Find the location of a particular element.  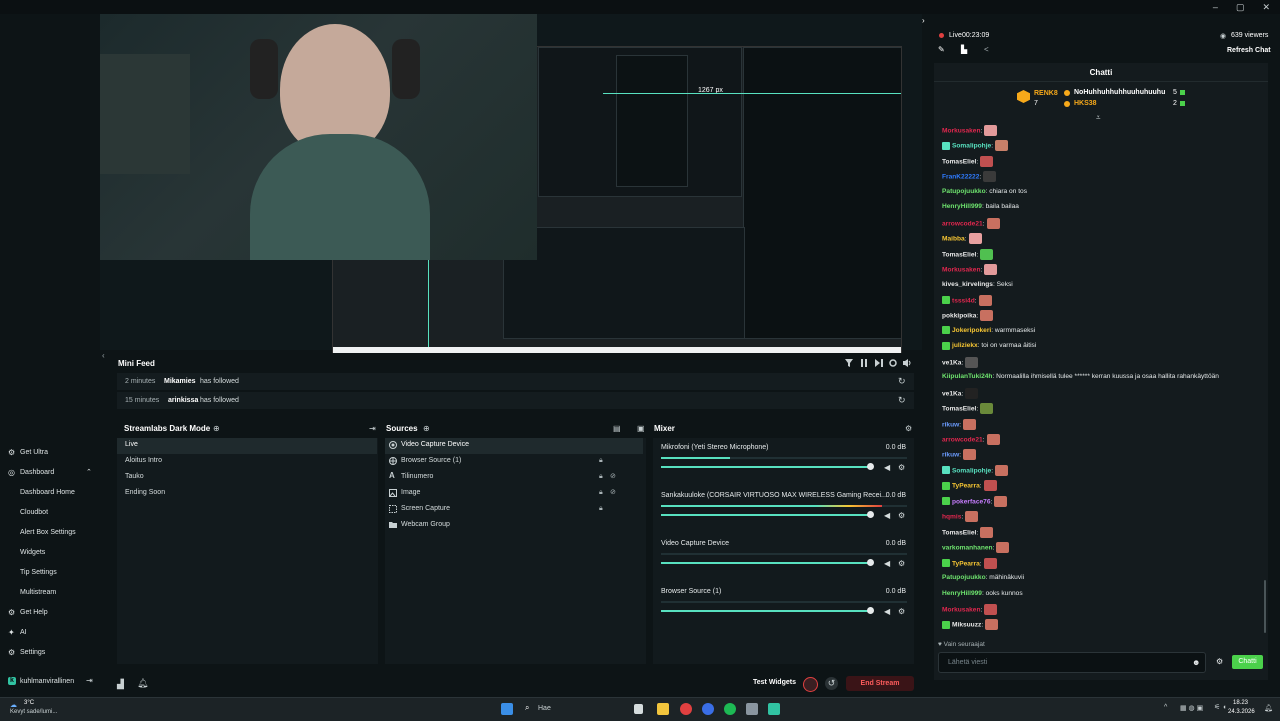

scene-item: Live is located at coordinates (247, 446).